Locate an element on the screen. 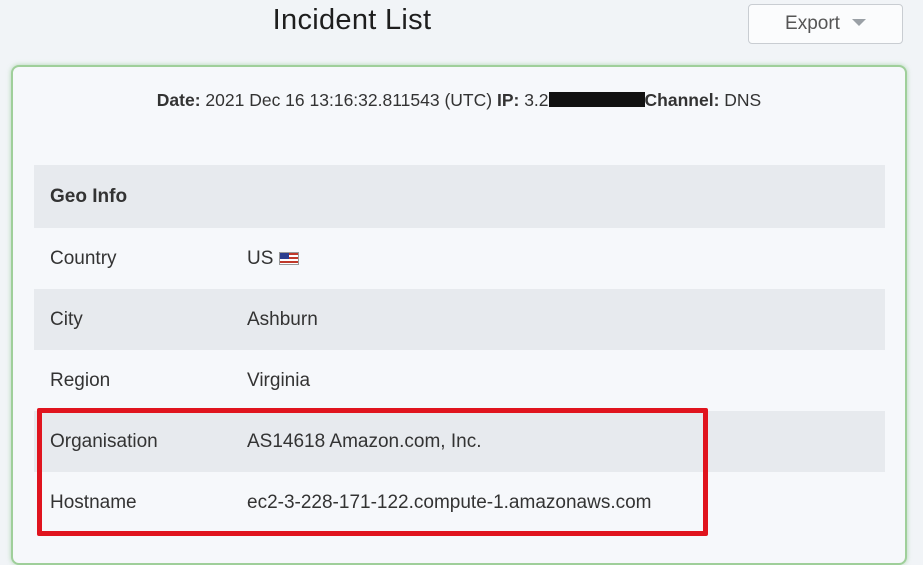  ip-label: IP: is located at coordinates (508, 100).